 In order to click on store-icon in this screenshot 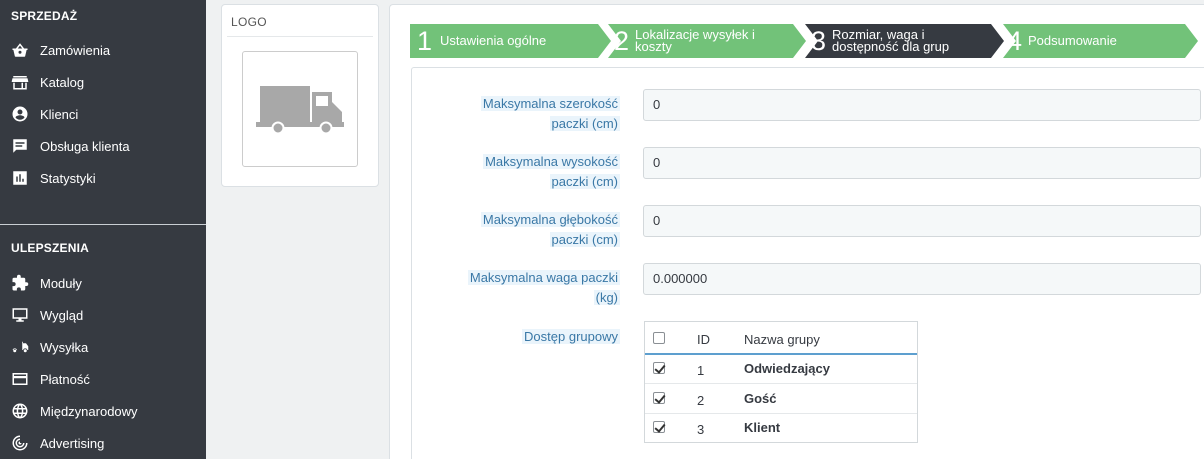, I will do `click(20, 82)`.